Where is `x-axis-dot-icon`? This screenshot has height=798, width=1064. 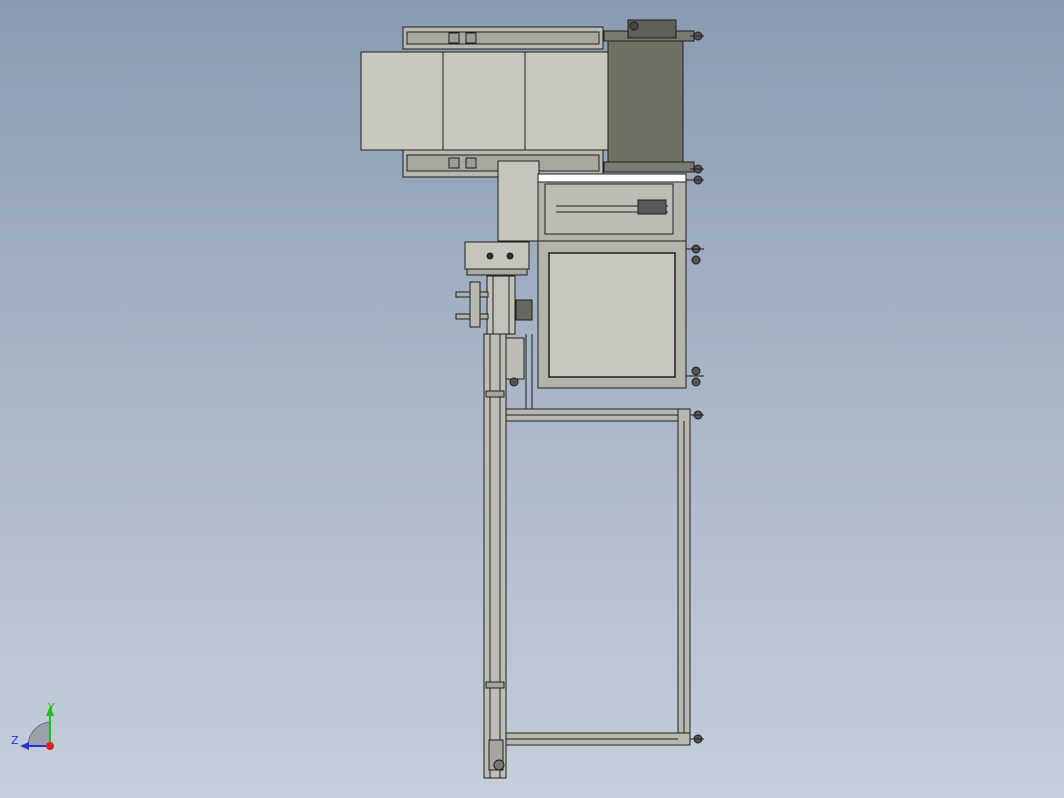 x-axis-dot-icon is located at coordinates (50, 746).